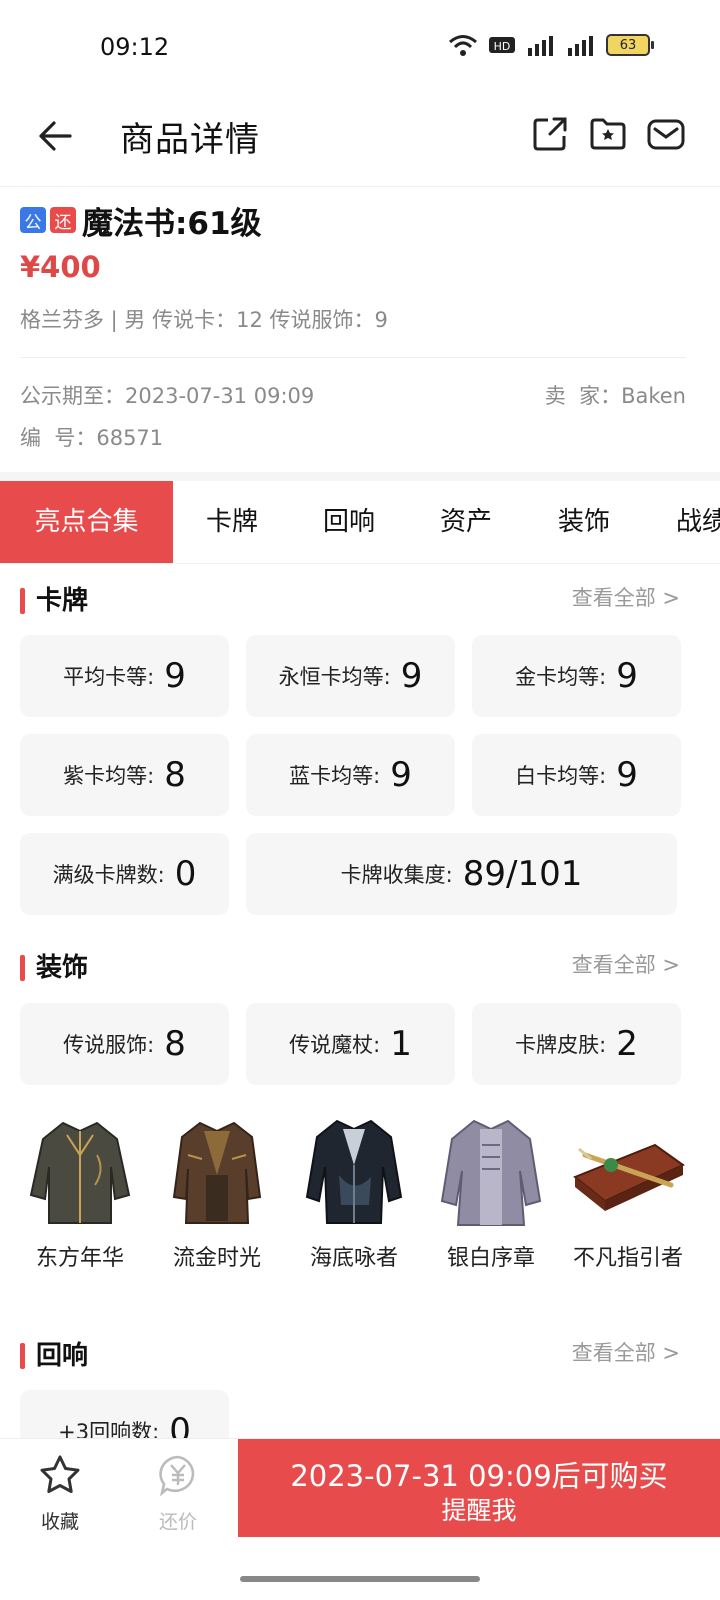 The height and width of the screenshot is (1600, 720). I want to click on tab-assets: 资产, so click(466, 522).